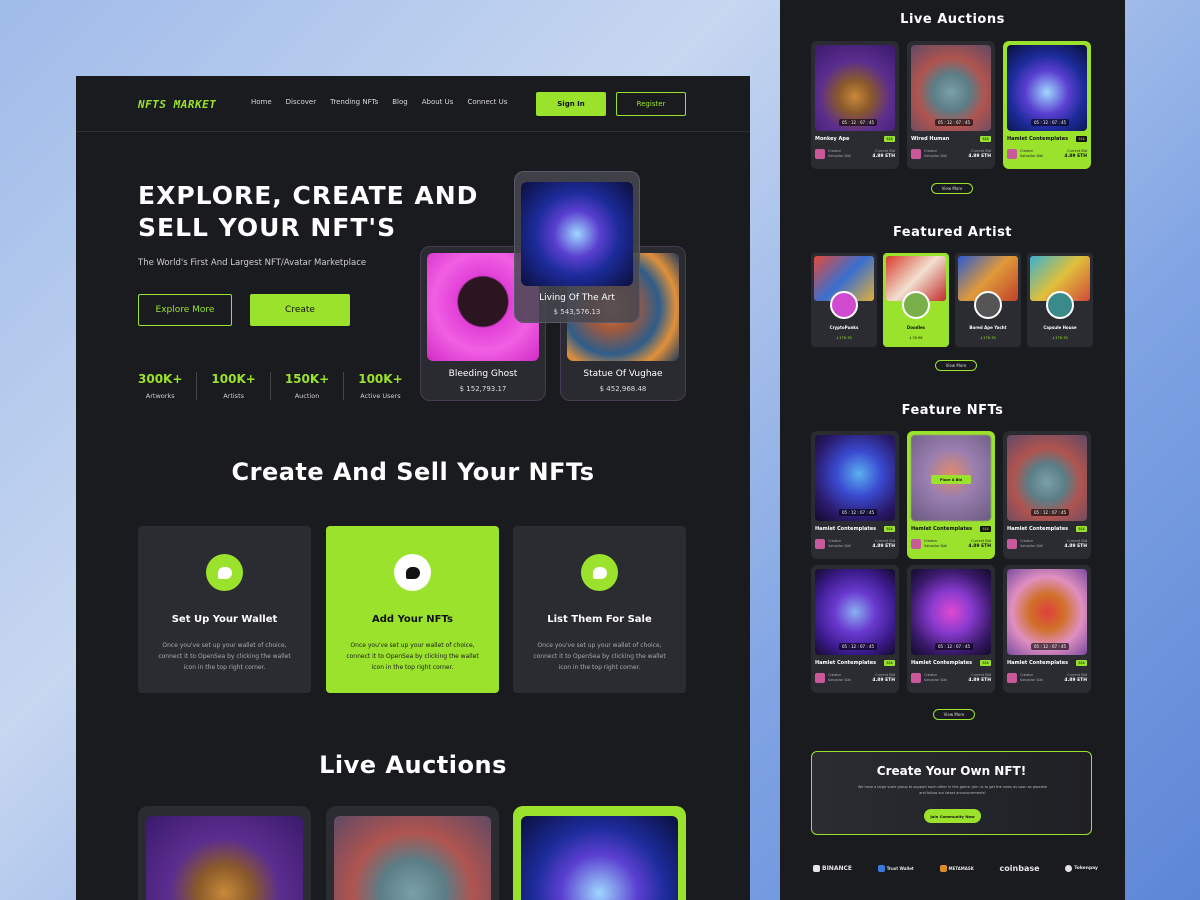 This screenshot has height=900, width=1200. Describe the element at coordinates (233, 396) in the screenshot. I see `stat-label: Artists` at that location.